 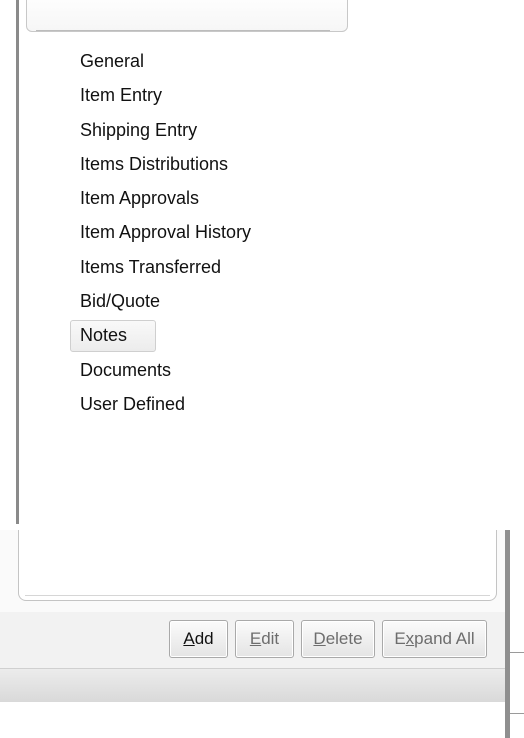 What do you see at coordinates (252, 685) in the screenshot?
I see `status-bar` at bounding box center [252, 685].